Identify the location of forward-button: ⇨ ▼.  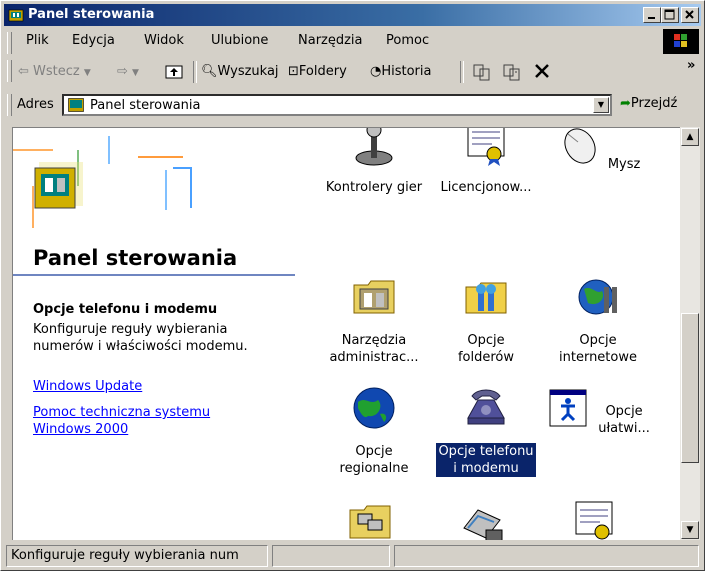
(128, 71).